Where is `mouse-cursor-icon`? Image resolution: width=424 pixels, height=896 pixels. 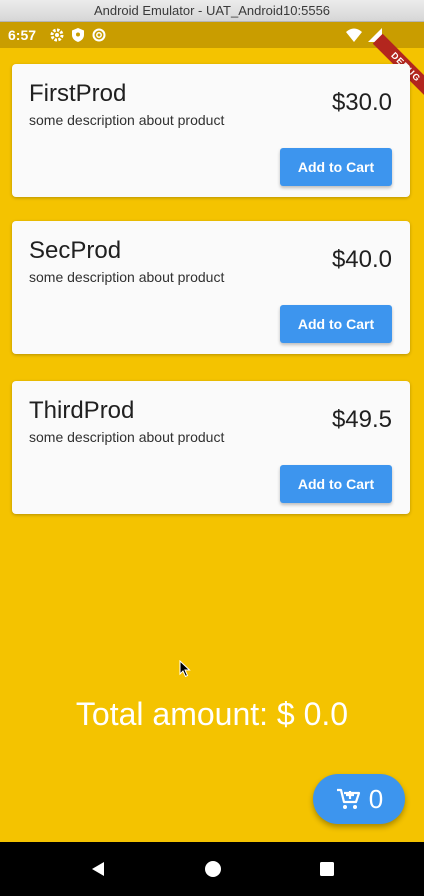
mouse-cursor-icon is located at coordinates (185, 669).